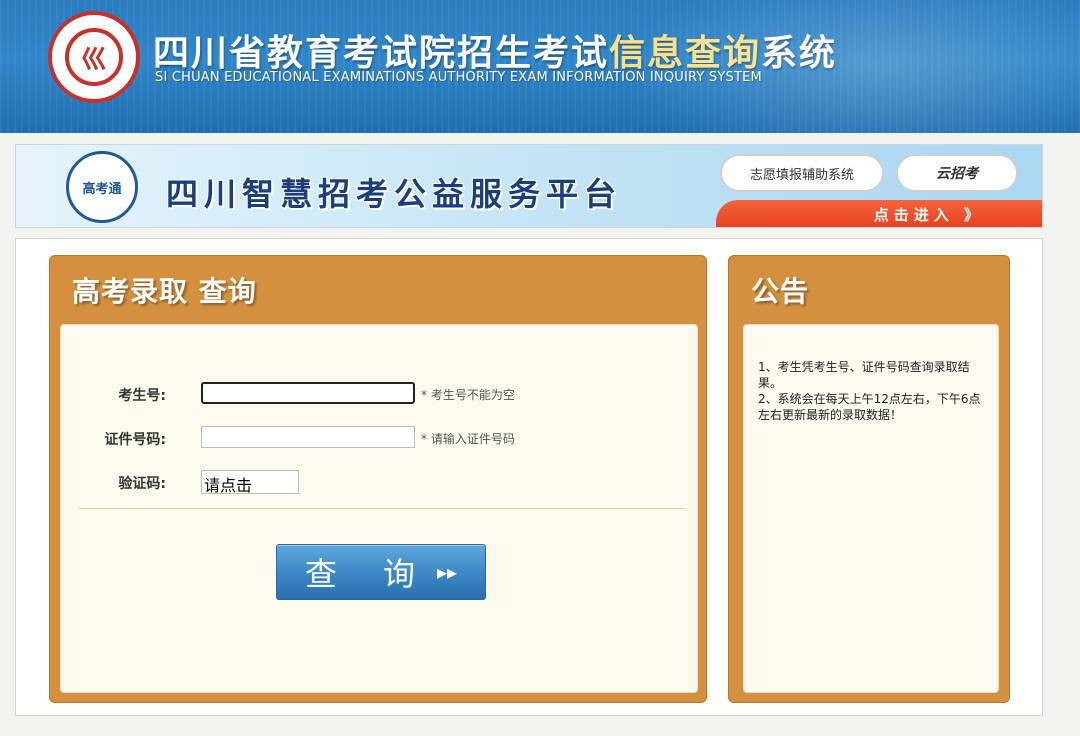 Image resolution: width=1080 pixels, height=736 pixels. Describe the element at coordinates (879, 213) in the screenshot. I see `click-enter-button: 点击进入 》` at that location.